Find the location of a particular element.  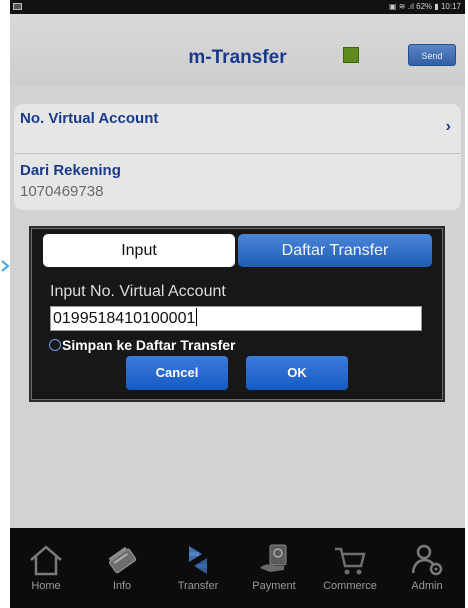

nav-item-transfer: Transfer is located at coordinates (198, 568).